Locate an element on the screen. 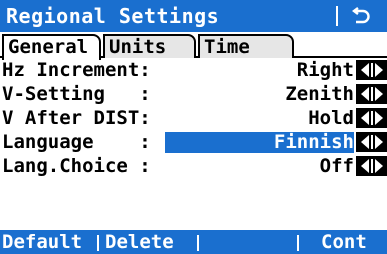  setting-value: Finnish is located at coordinates (313, 142).